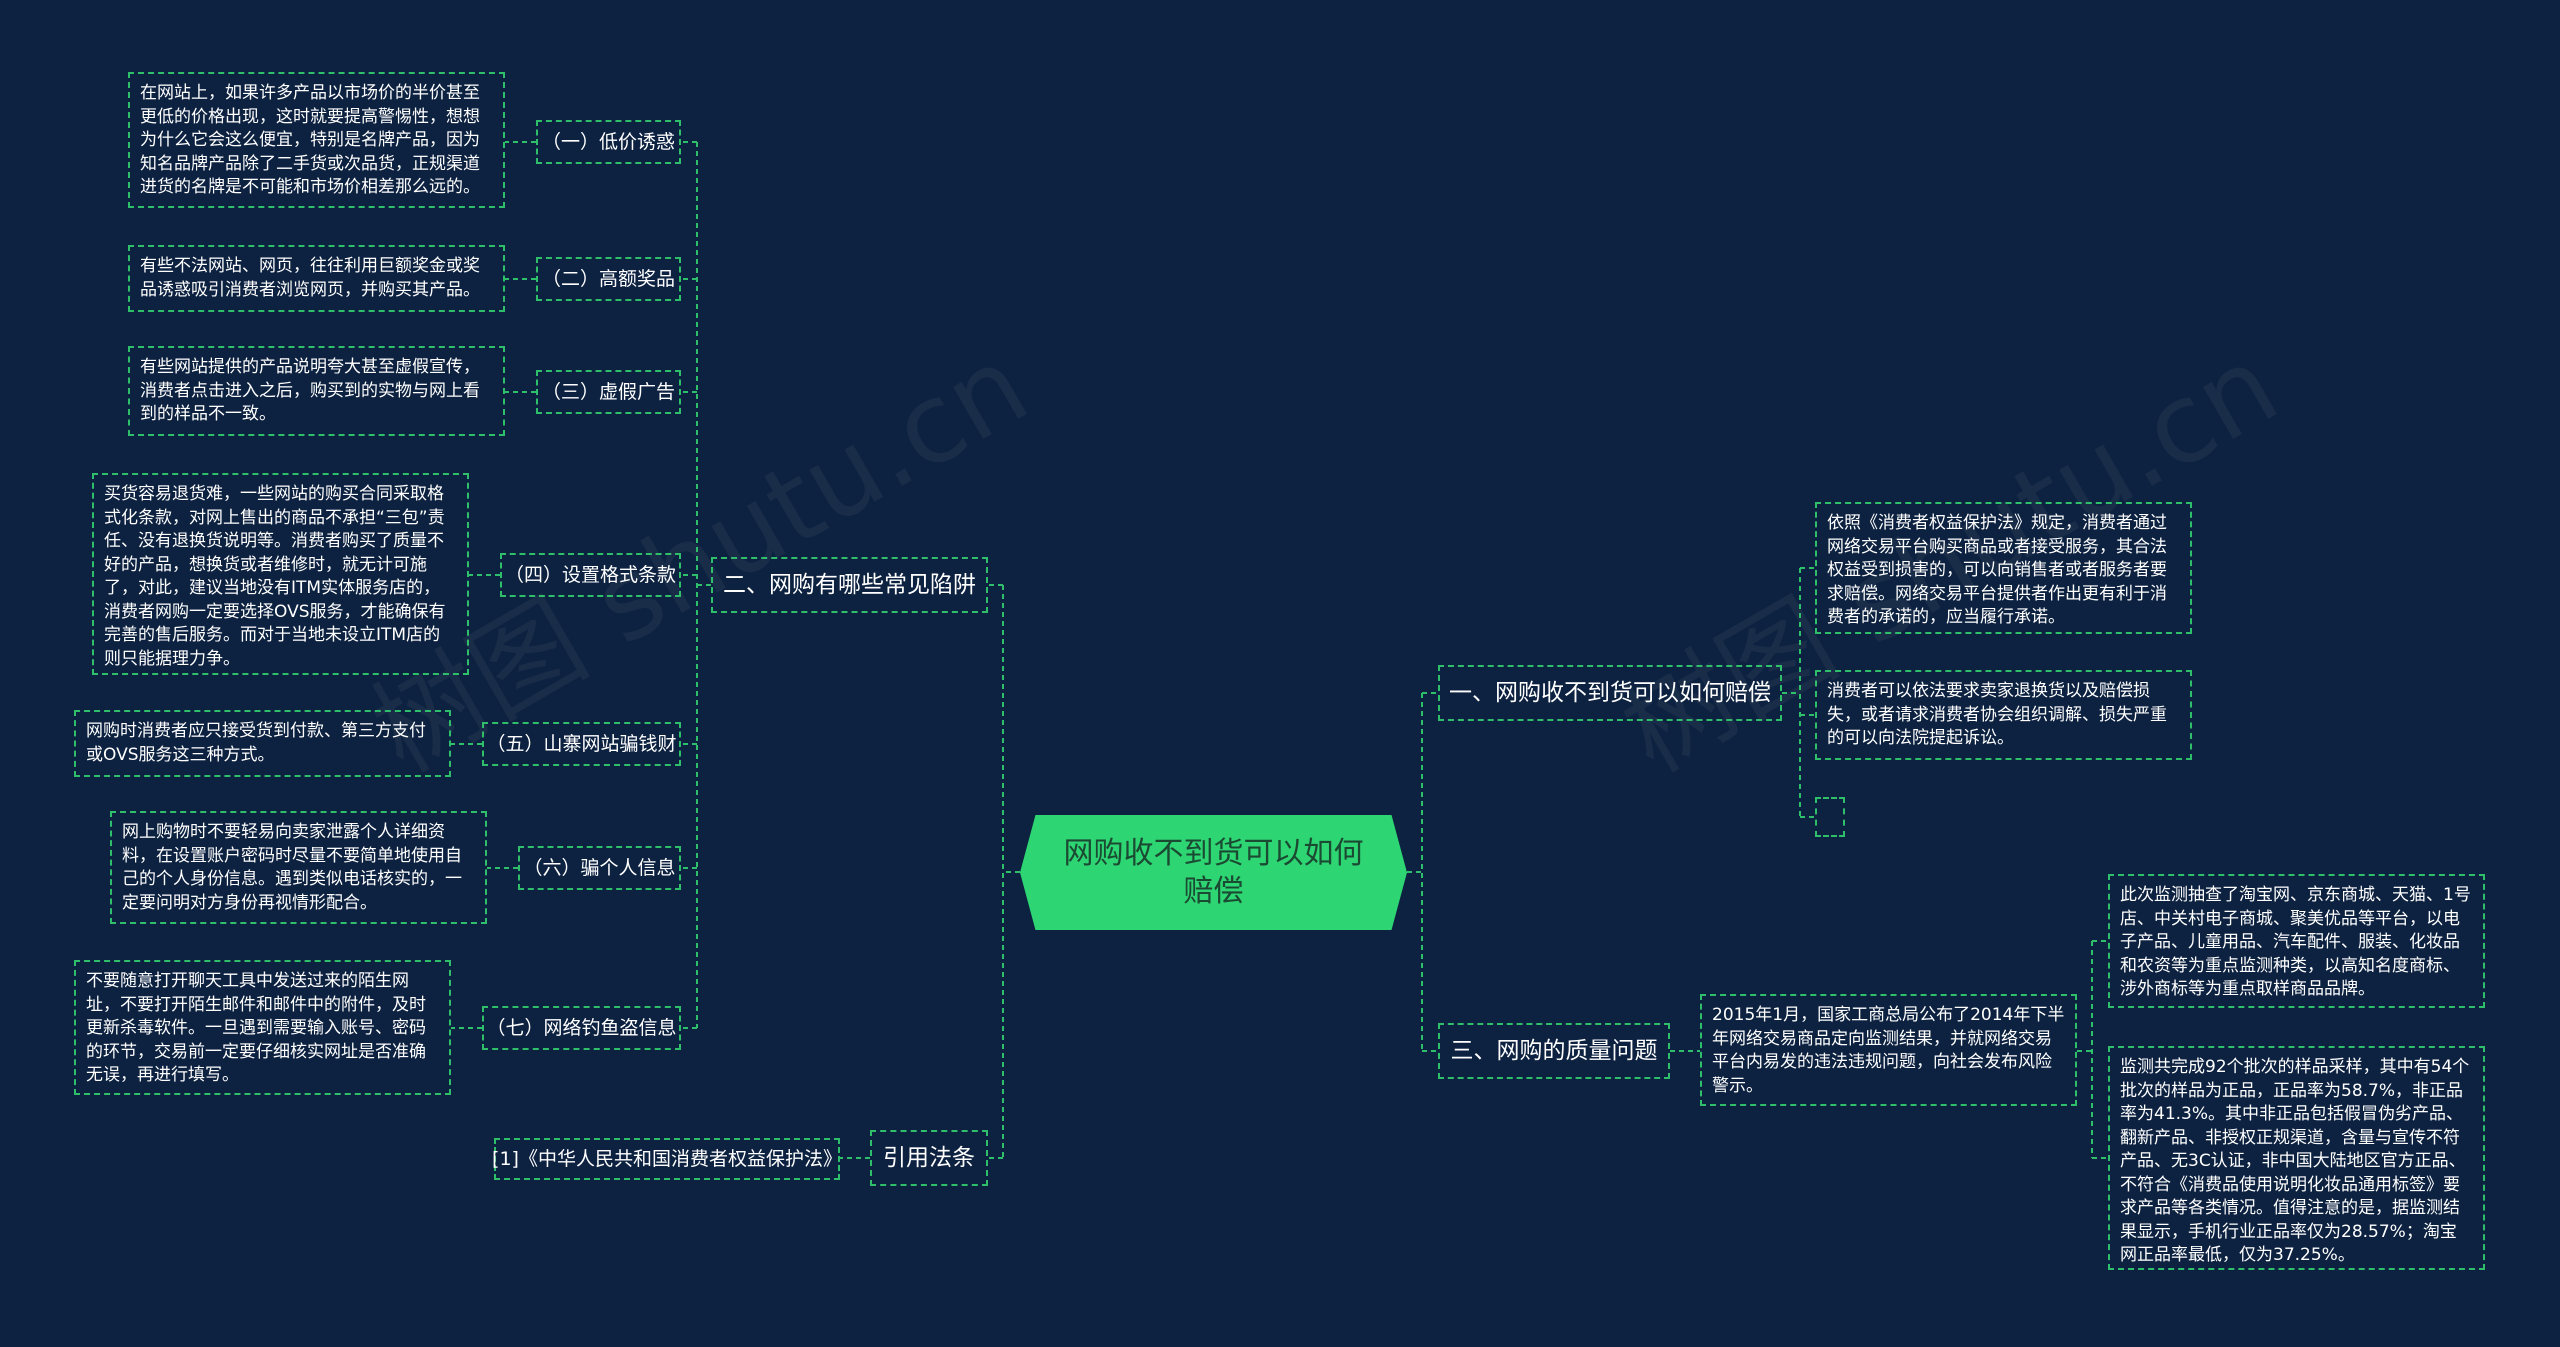 The width and height of the screenshot is (2560, 1347). I want to click on leaf-empty, so click(1830, 817).